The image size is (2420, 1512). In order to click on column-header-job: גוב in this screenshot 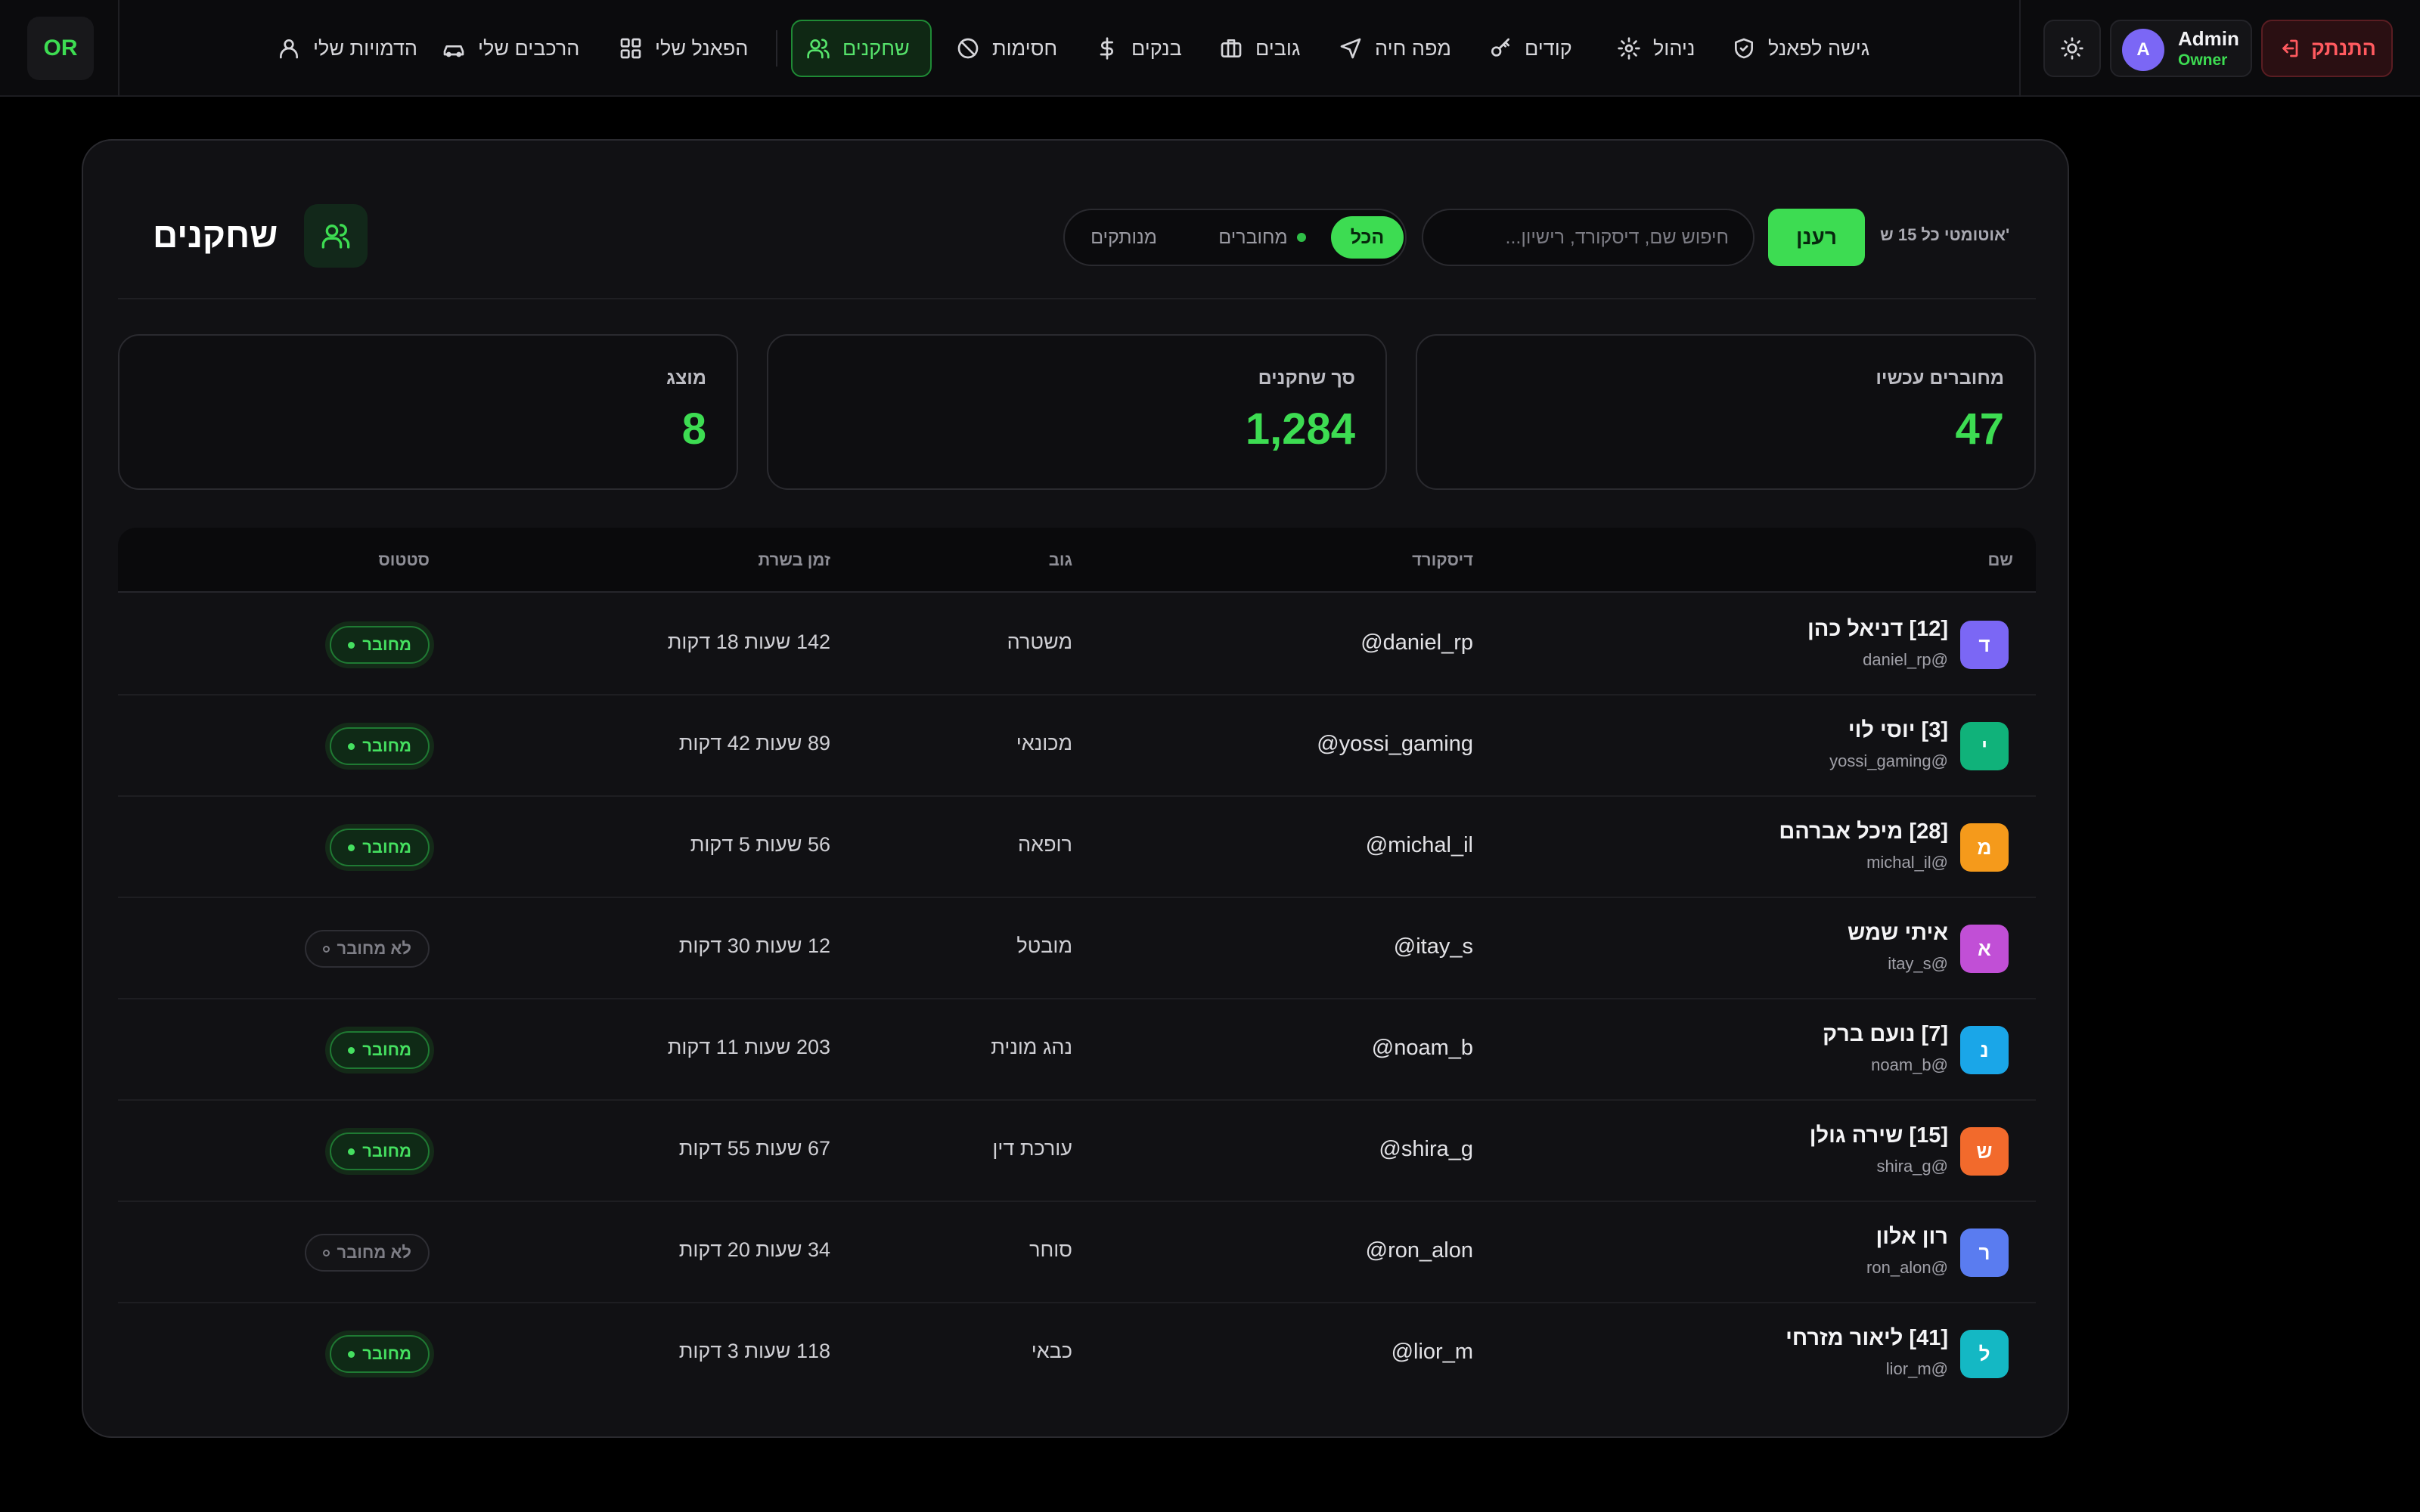, I will do `click(1060, 560)`.